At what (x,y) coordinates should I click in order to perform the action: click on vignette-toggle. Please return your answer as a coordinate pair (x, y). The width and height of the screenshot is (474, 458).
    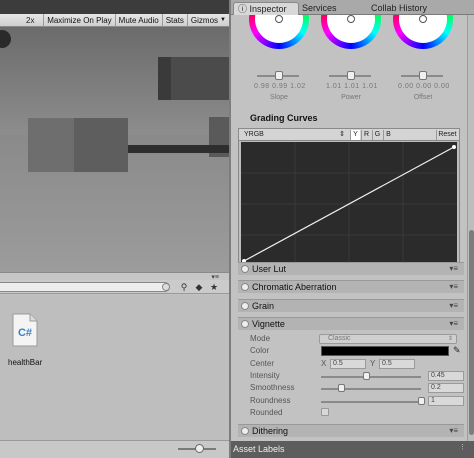
    Looking at the image, I should click on (245, 324).